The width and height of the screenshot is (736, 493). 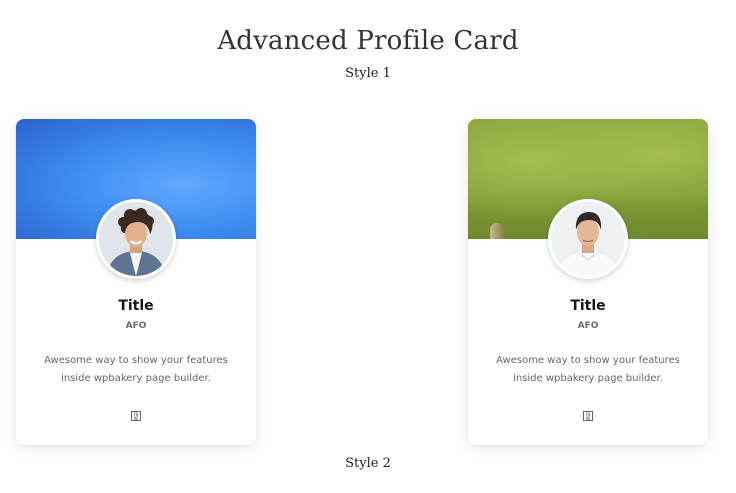 I want to click on style-two-label: Style 2, so click(x=368, y=463).